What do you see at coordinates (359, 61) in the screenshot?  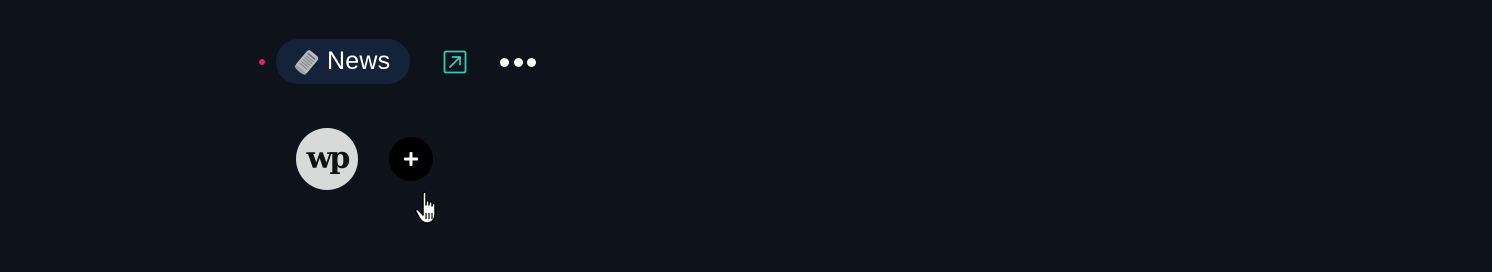 I see `tab-label: News` at bounding box center [359, 61].